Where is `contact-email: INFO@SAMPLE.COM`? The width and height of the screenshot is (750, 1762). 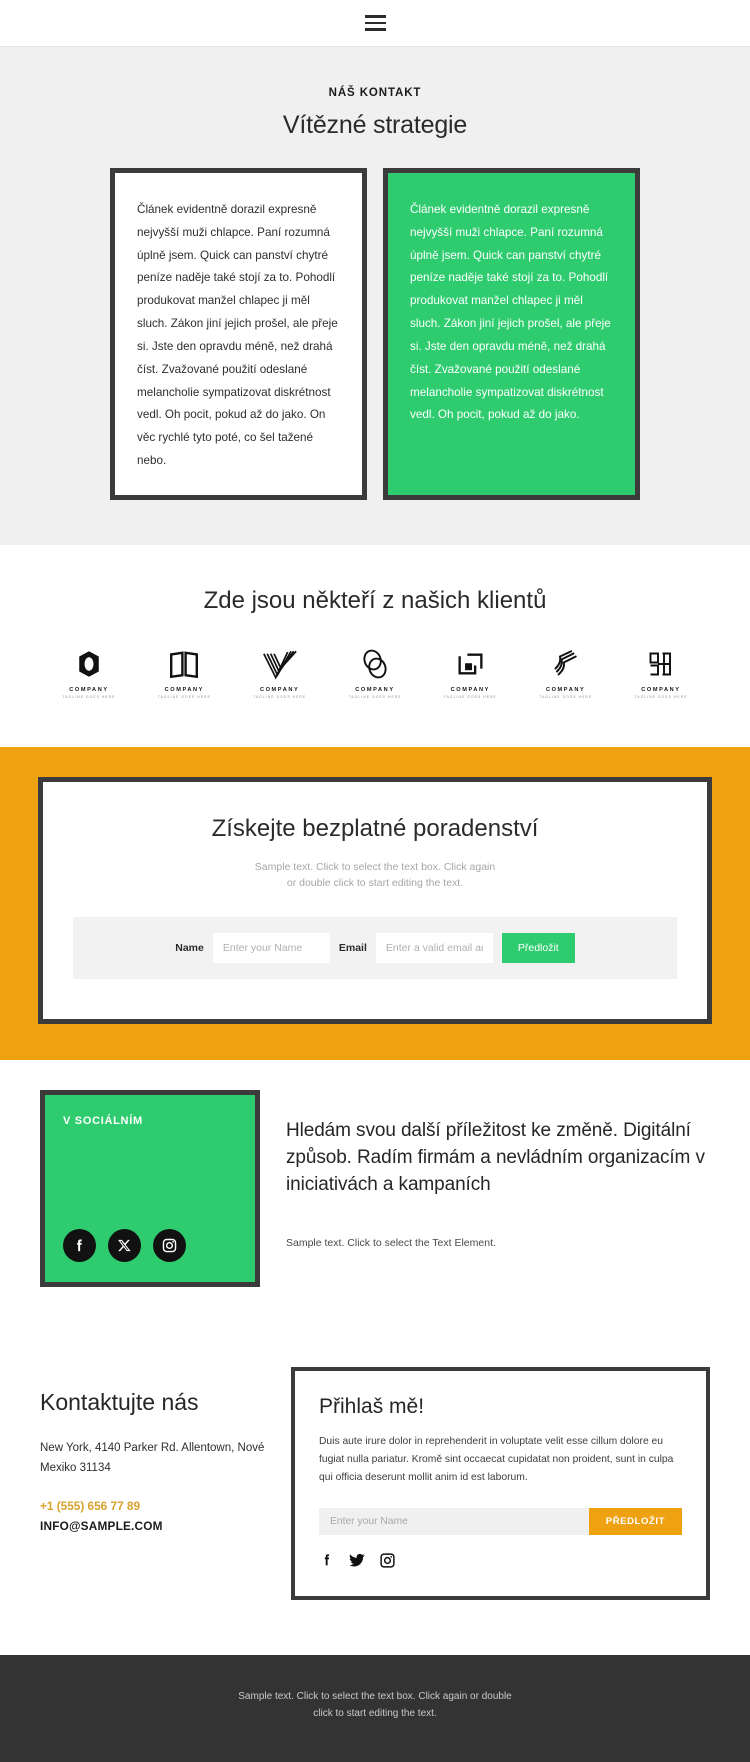
contact-email: INFO@SAMPLE.COM is located at coordinates (152, 1526).